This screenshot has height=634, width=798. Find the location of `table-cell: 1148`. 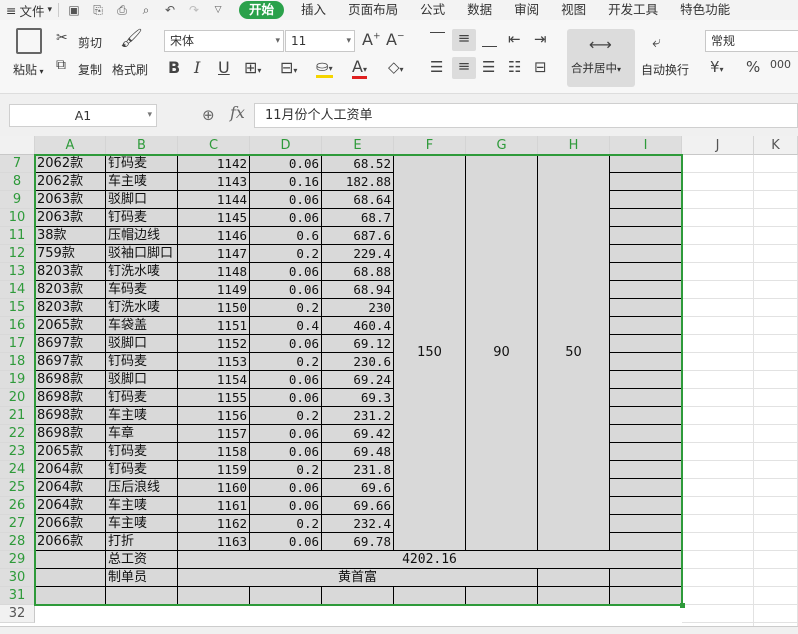

table-cell: 1148 is located at coordinates (214, 272).